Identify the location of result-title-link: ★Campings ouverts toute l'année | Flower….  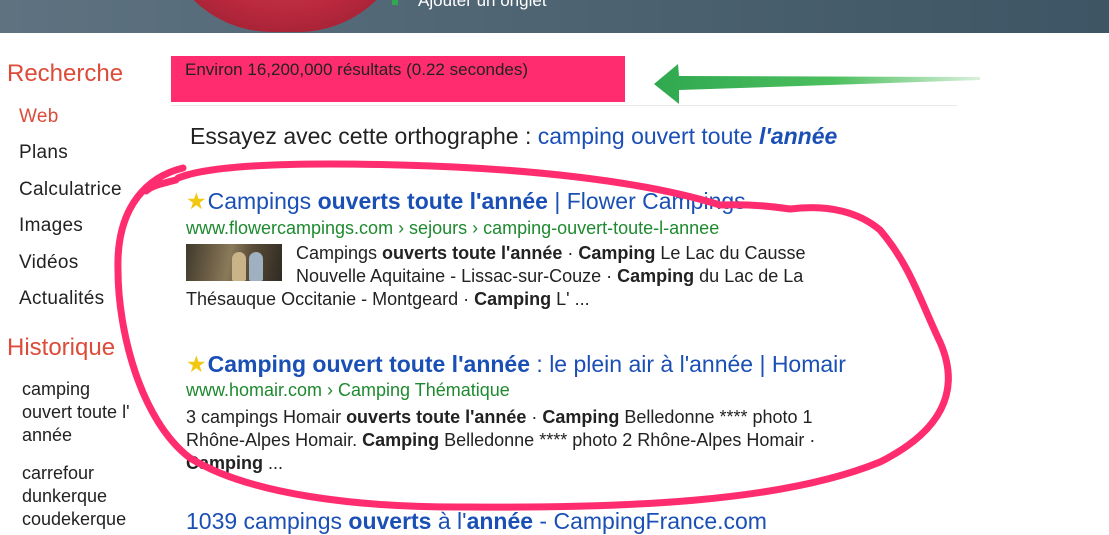
(466, 201).